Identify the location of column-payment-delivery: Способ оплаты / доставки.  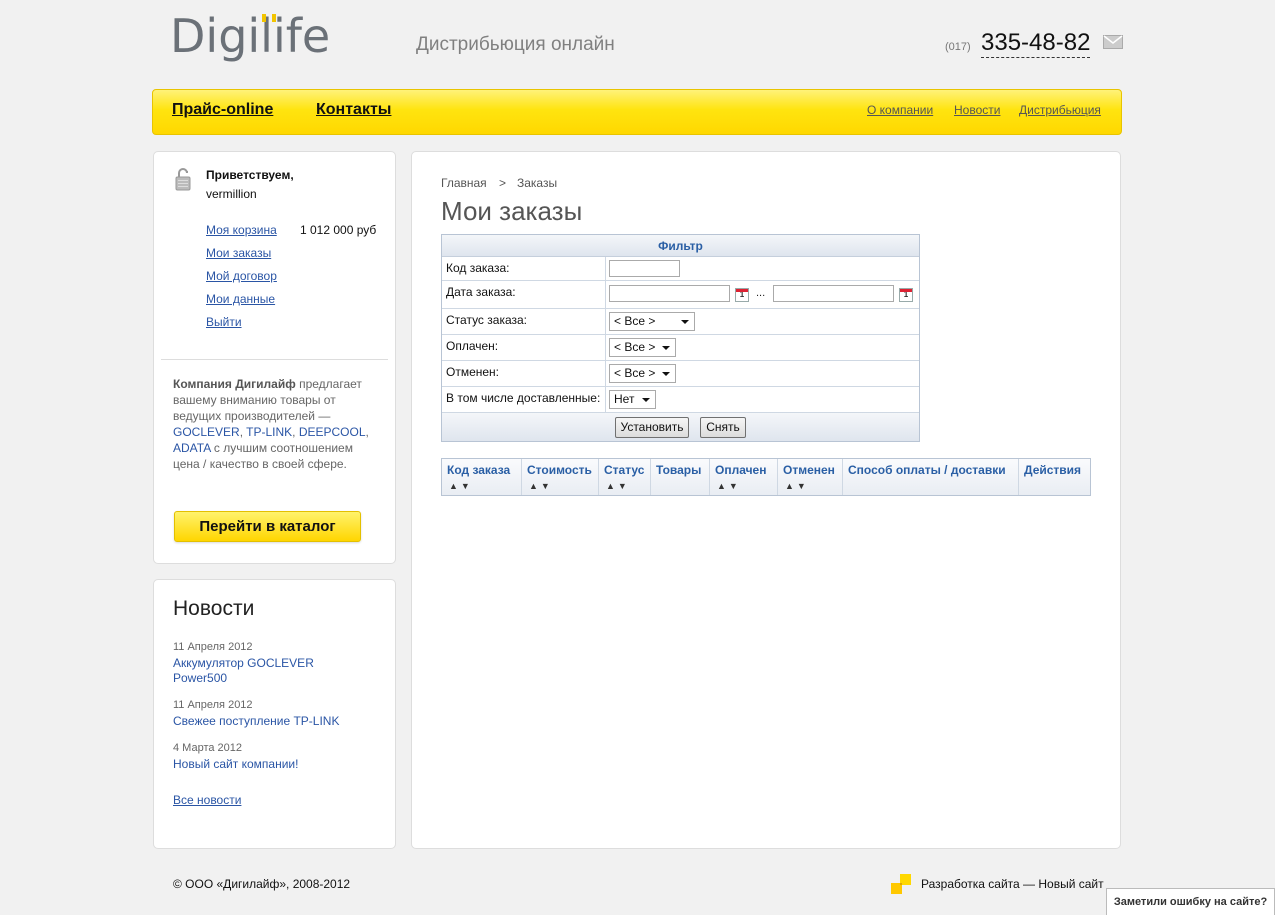
(931, 477).